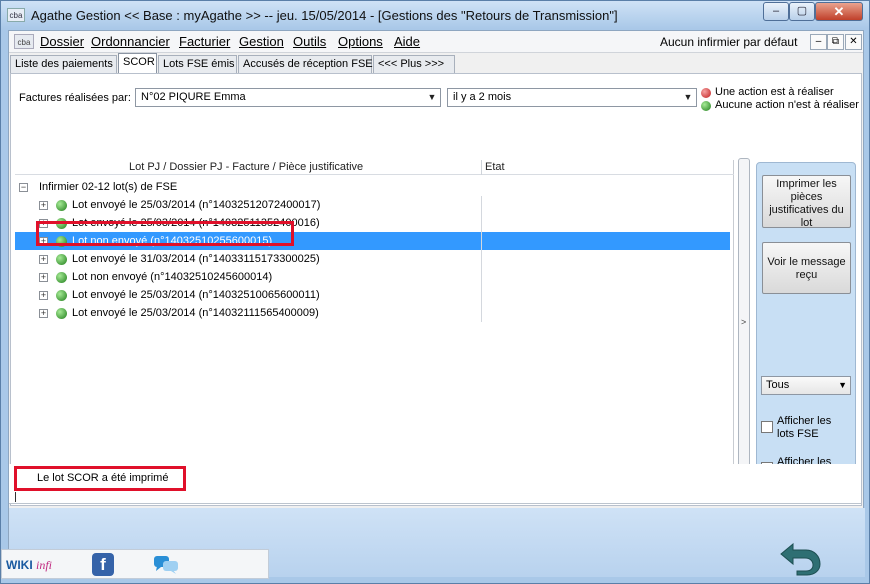  I want to click on tree-root-row: − Infirmier 02-12 lot(s) de FSE, so click(372, 187).